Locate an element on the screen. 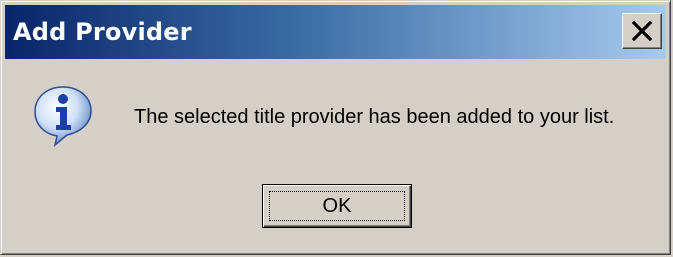 This screenshot has height=257, width=673. information-icon is located at coordinates (63, 115).